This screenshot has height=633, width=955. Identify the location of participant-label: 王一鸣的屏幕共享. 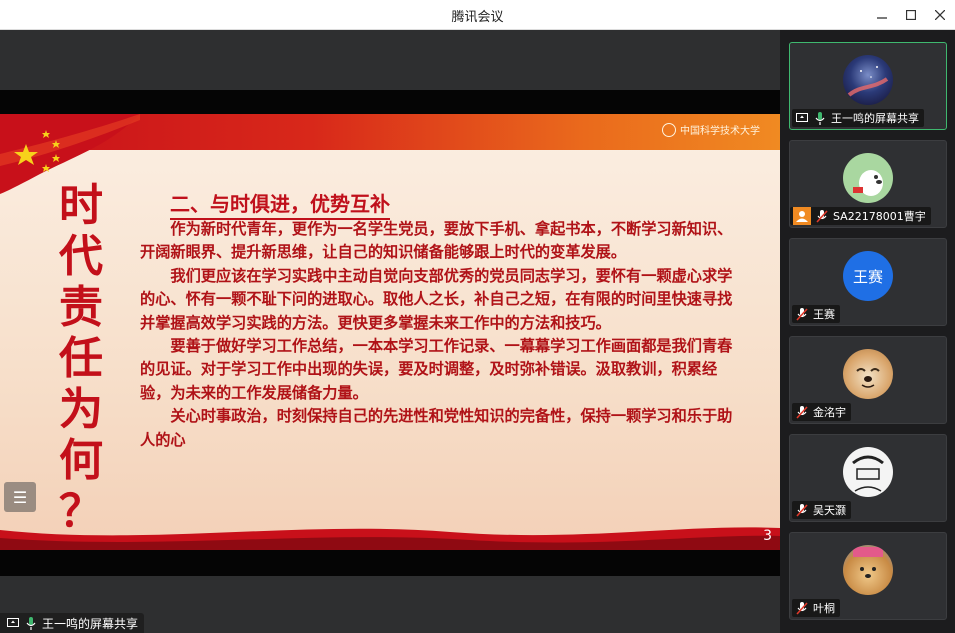
(858, 118).